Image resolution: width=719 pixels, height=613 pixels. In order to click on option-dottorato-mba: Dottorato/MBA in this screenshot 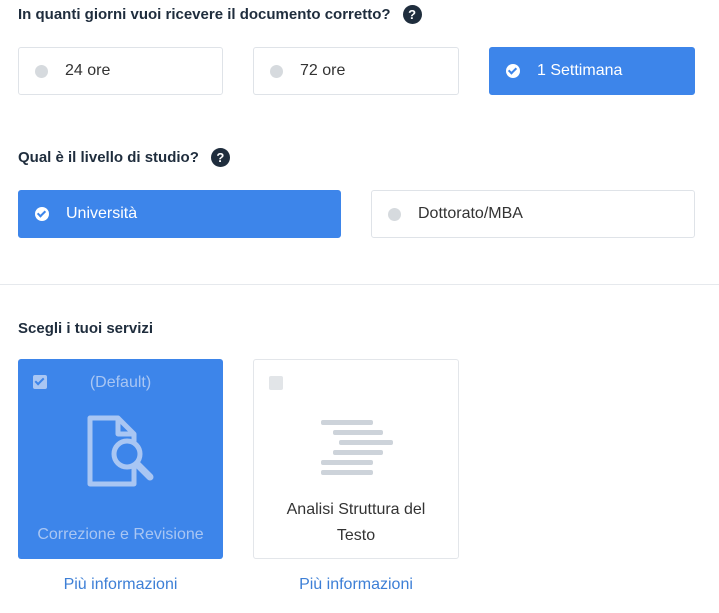, I will do `click(533, 214)`.